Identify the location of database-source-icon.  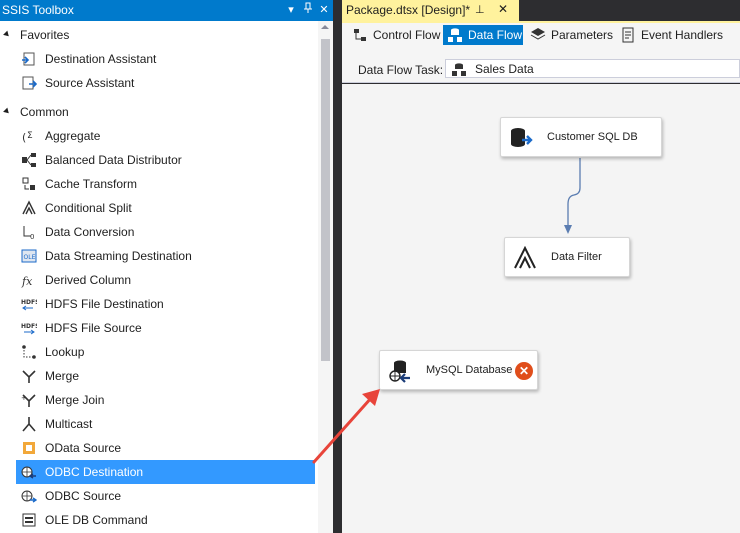
(522, 137).